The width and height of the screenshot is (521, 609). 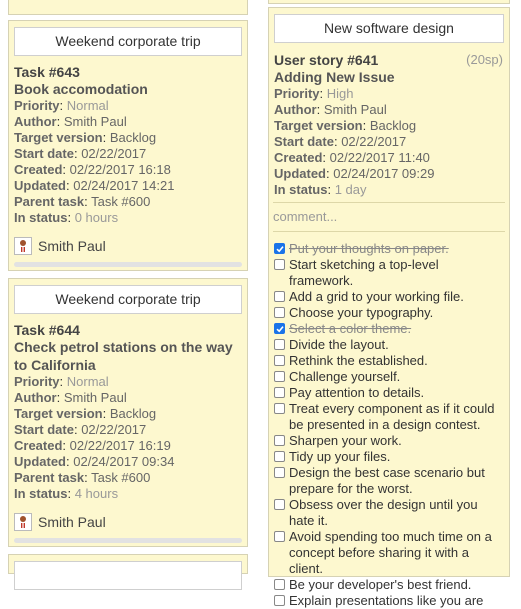 I want to click on checkmark-icon, so click(x=279, y=328).